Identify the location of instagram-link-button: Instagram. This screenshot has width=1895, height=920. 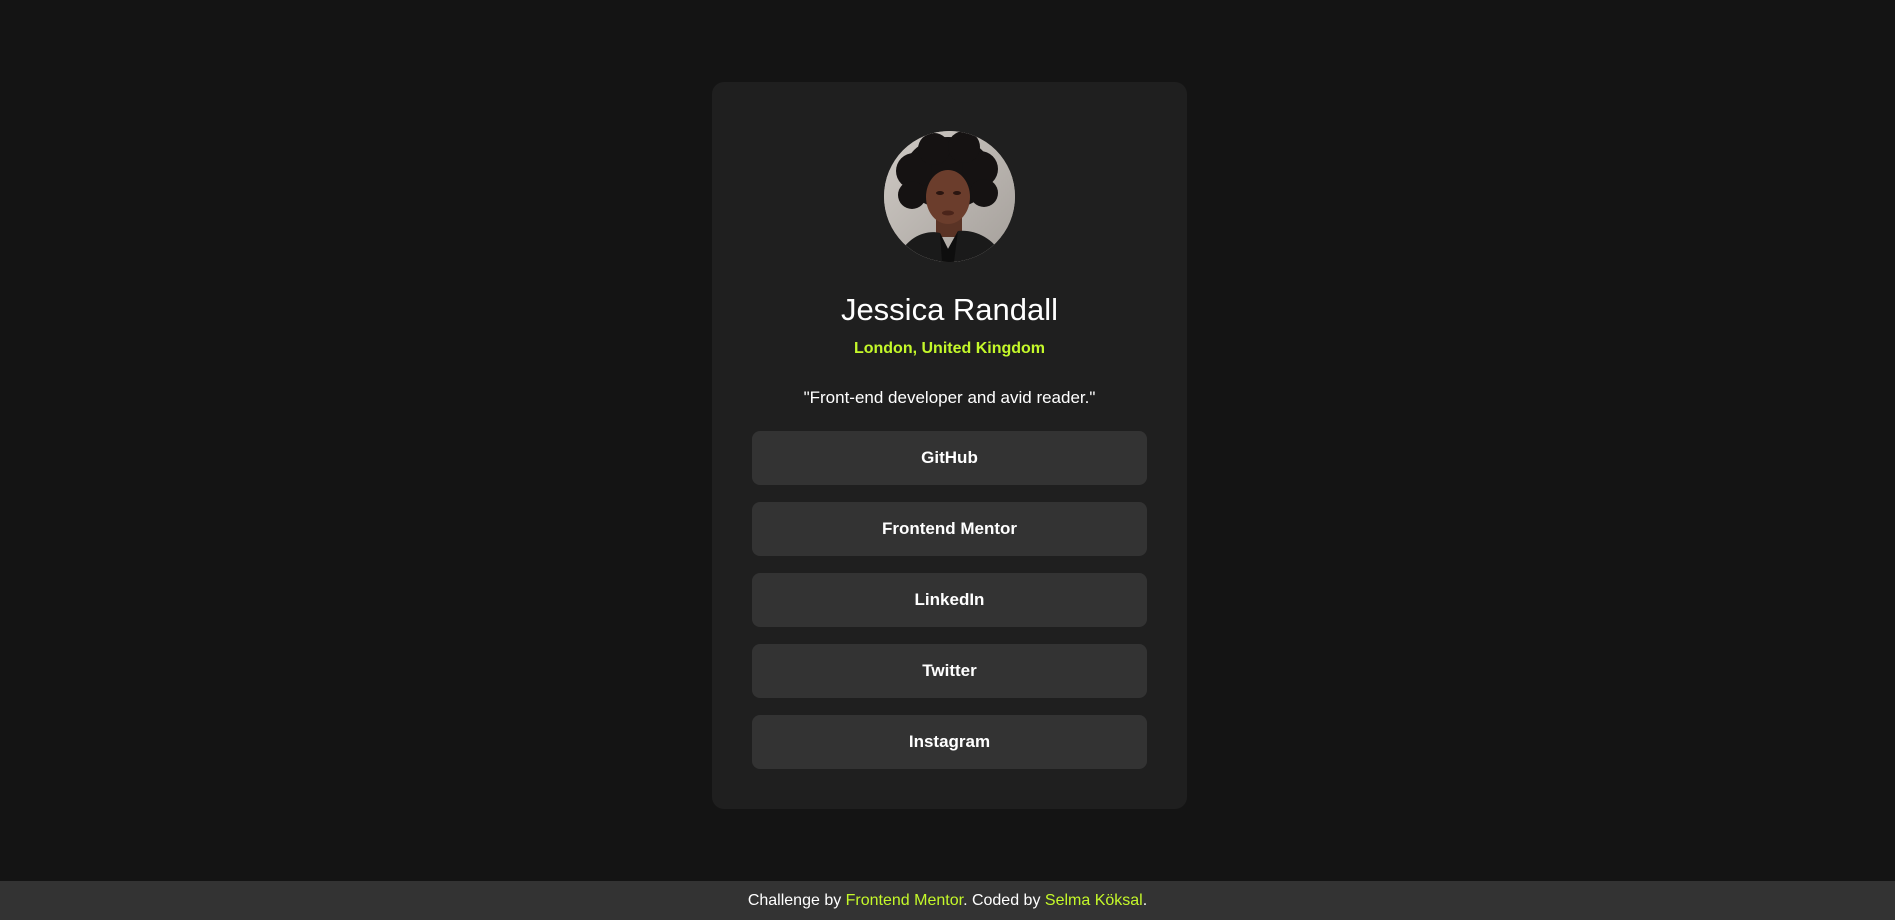
(949, 742).